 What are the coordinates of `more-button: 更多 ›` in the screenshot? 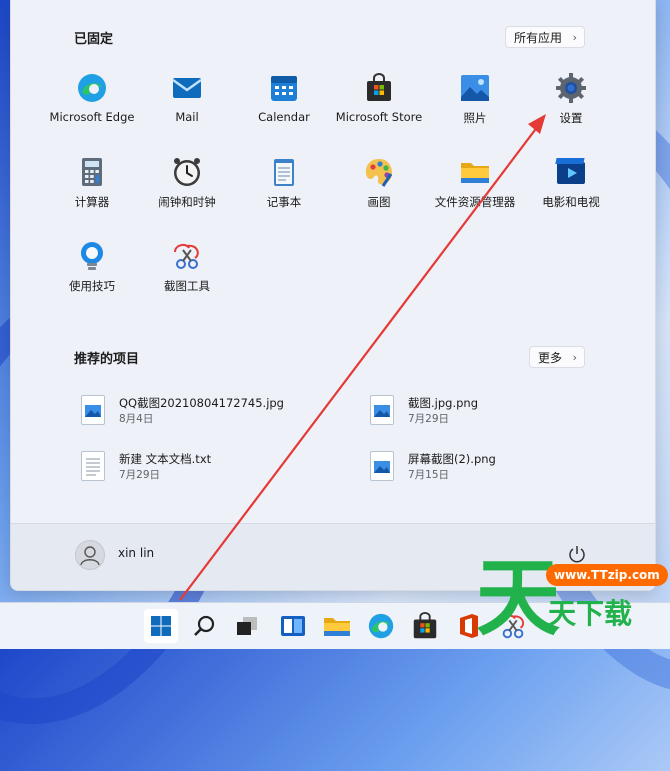 It's located at (557, 357).